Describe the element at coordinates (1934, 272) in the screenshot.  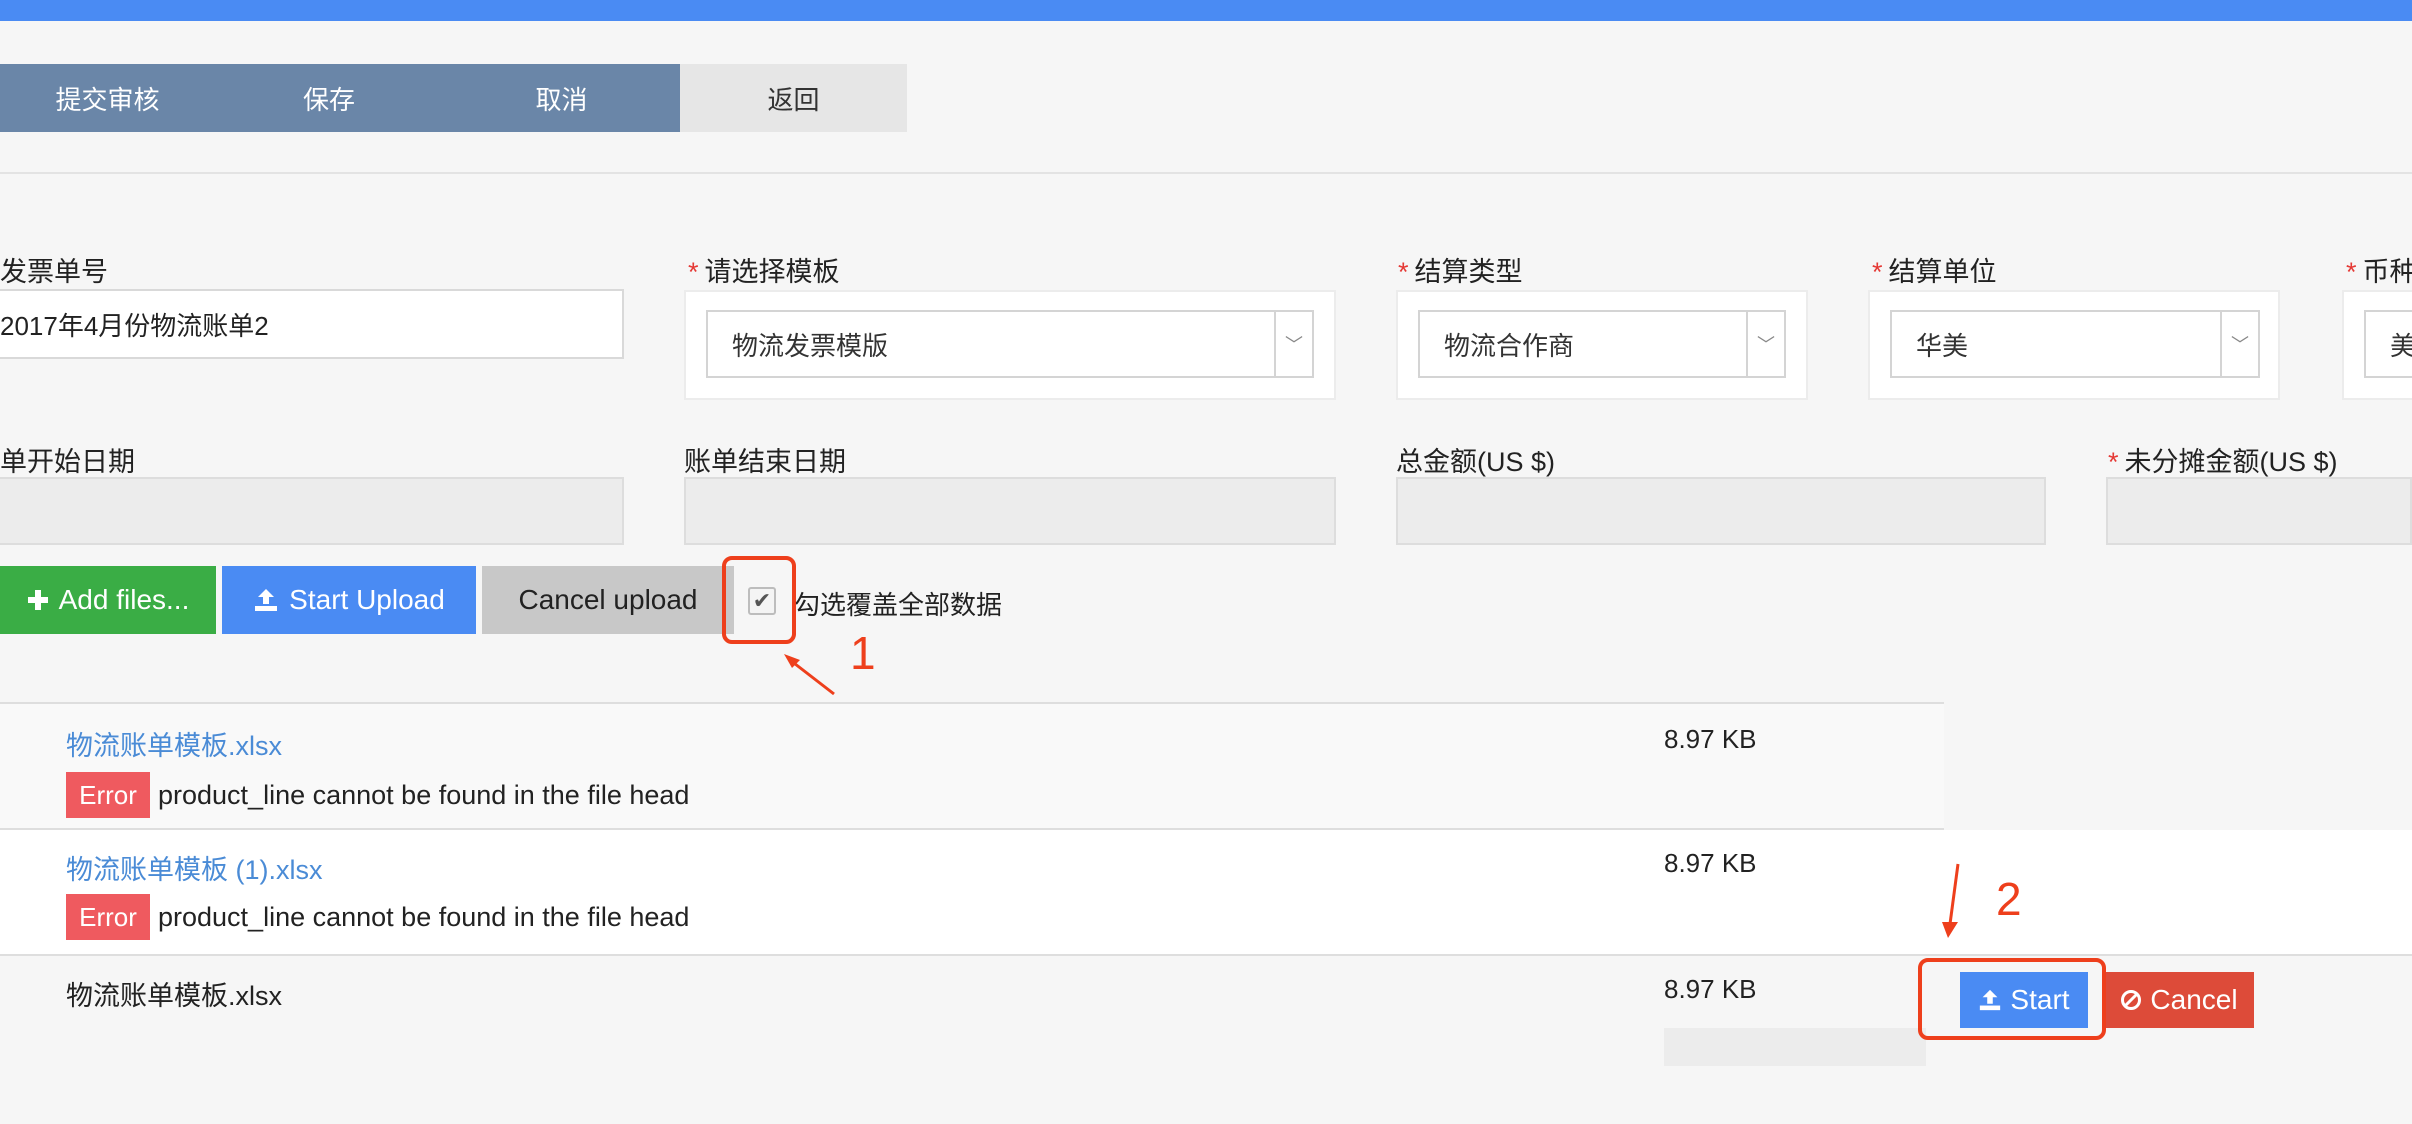
I see `settle-unit-label: * 结算单位` at that location.